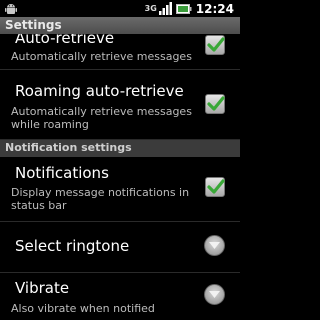 The width and height of the screenshot is (320, 320). I want to click on status-time: 12:24, so click(214, 8).